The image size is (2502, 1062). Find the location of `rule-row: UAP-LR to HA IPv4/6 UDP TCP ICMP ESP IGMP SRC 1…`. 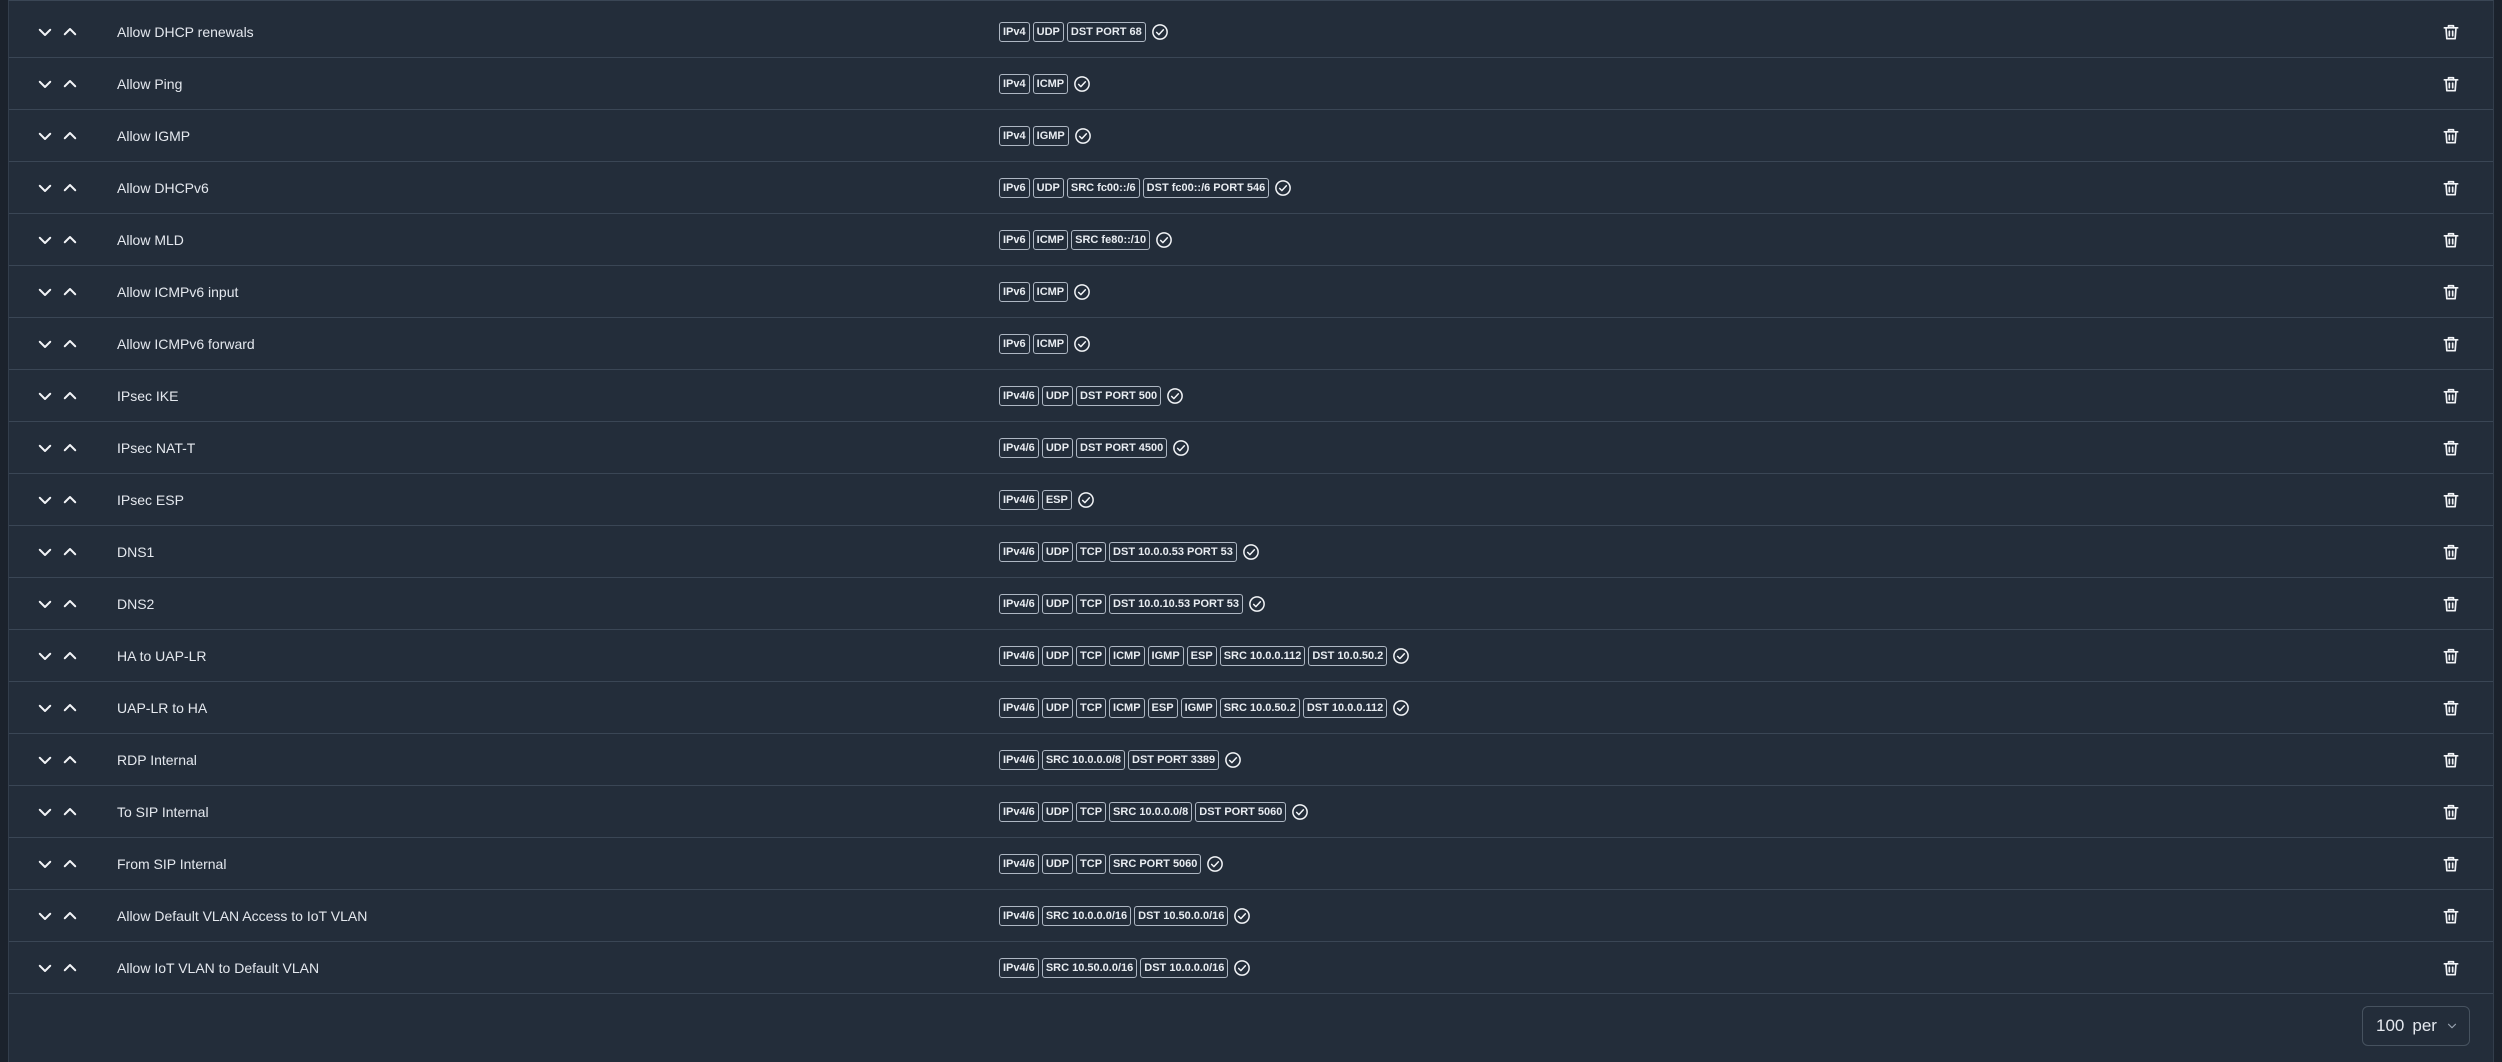

rule-row: UAP-LR to HA IPv4/6 UDP TCP ICMP ESP IGMP SRC 1… is located at coordinates (1251, 708).